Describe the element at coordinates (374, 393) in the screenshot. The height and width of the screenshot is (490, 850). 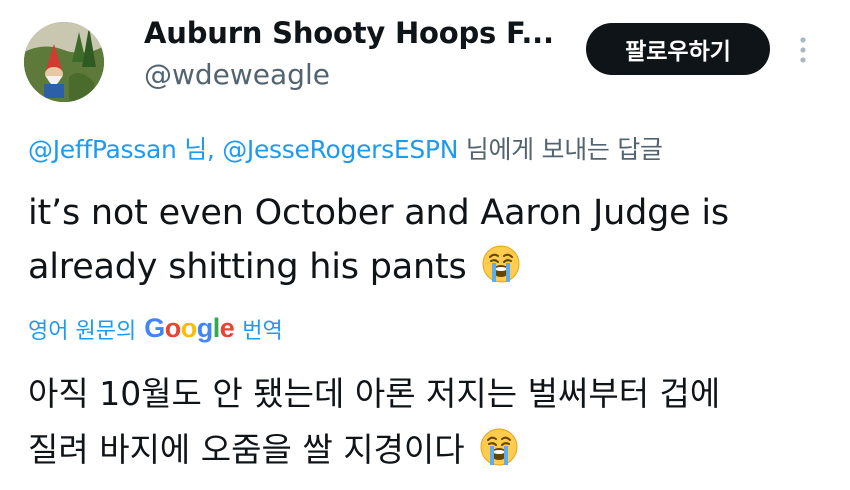
I see `translated-line: 아직 10월도 안 됐는데 아론 저지는 벌써부터 겁에` at that location.